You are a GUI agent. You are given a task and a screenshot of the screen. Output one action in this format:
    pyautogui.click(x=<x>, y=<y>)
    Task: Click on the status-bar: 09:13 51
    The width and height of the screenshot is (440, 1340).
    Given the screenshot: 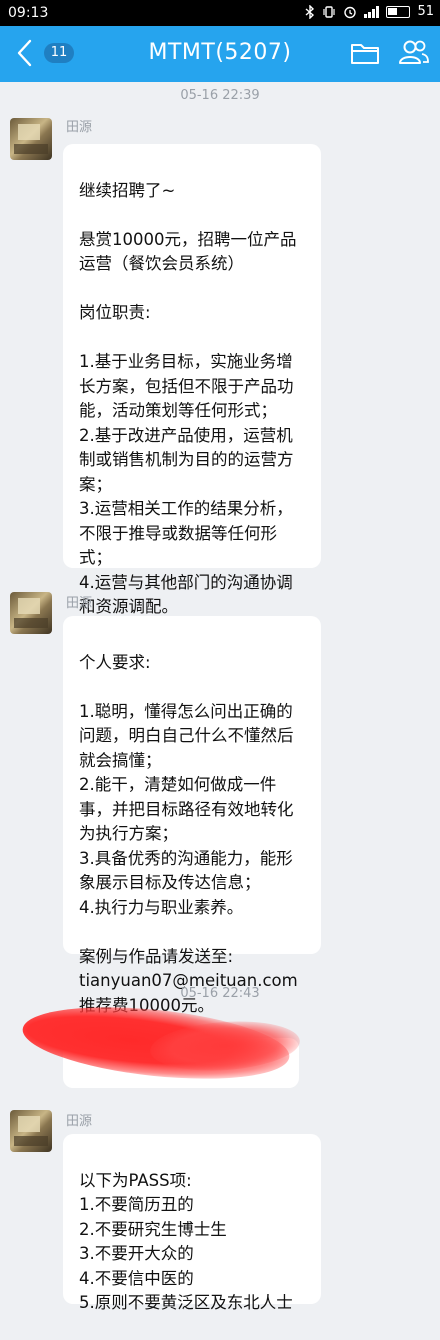 What is the action you would take?
    pyautogui.click(x=220, y=13)
    